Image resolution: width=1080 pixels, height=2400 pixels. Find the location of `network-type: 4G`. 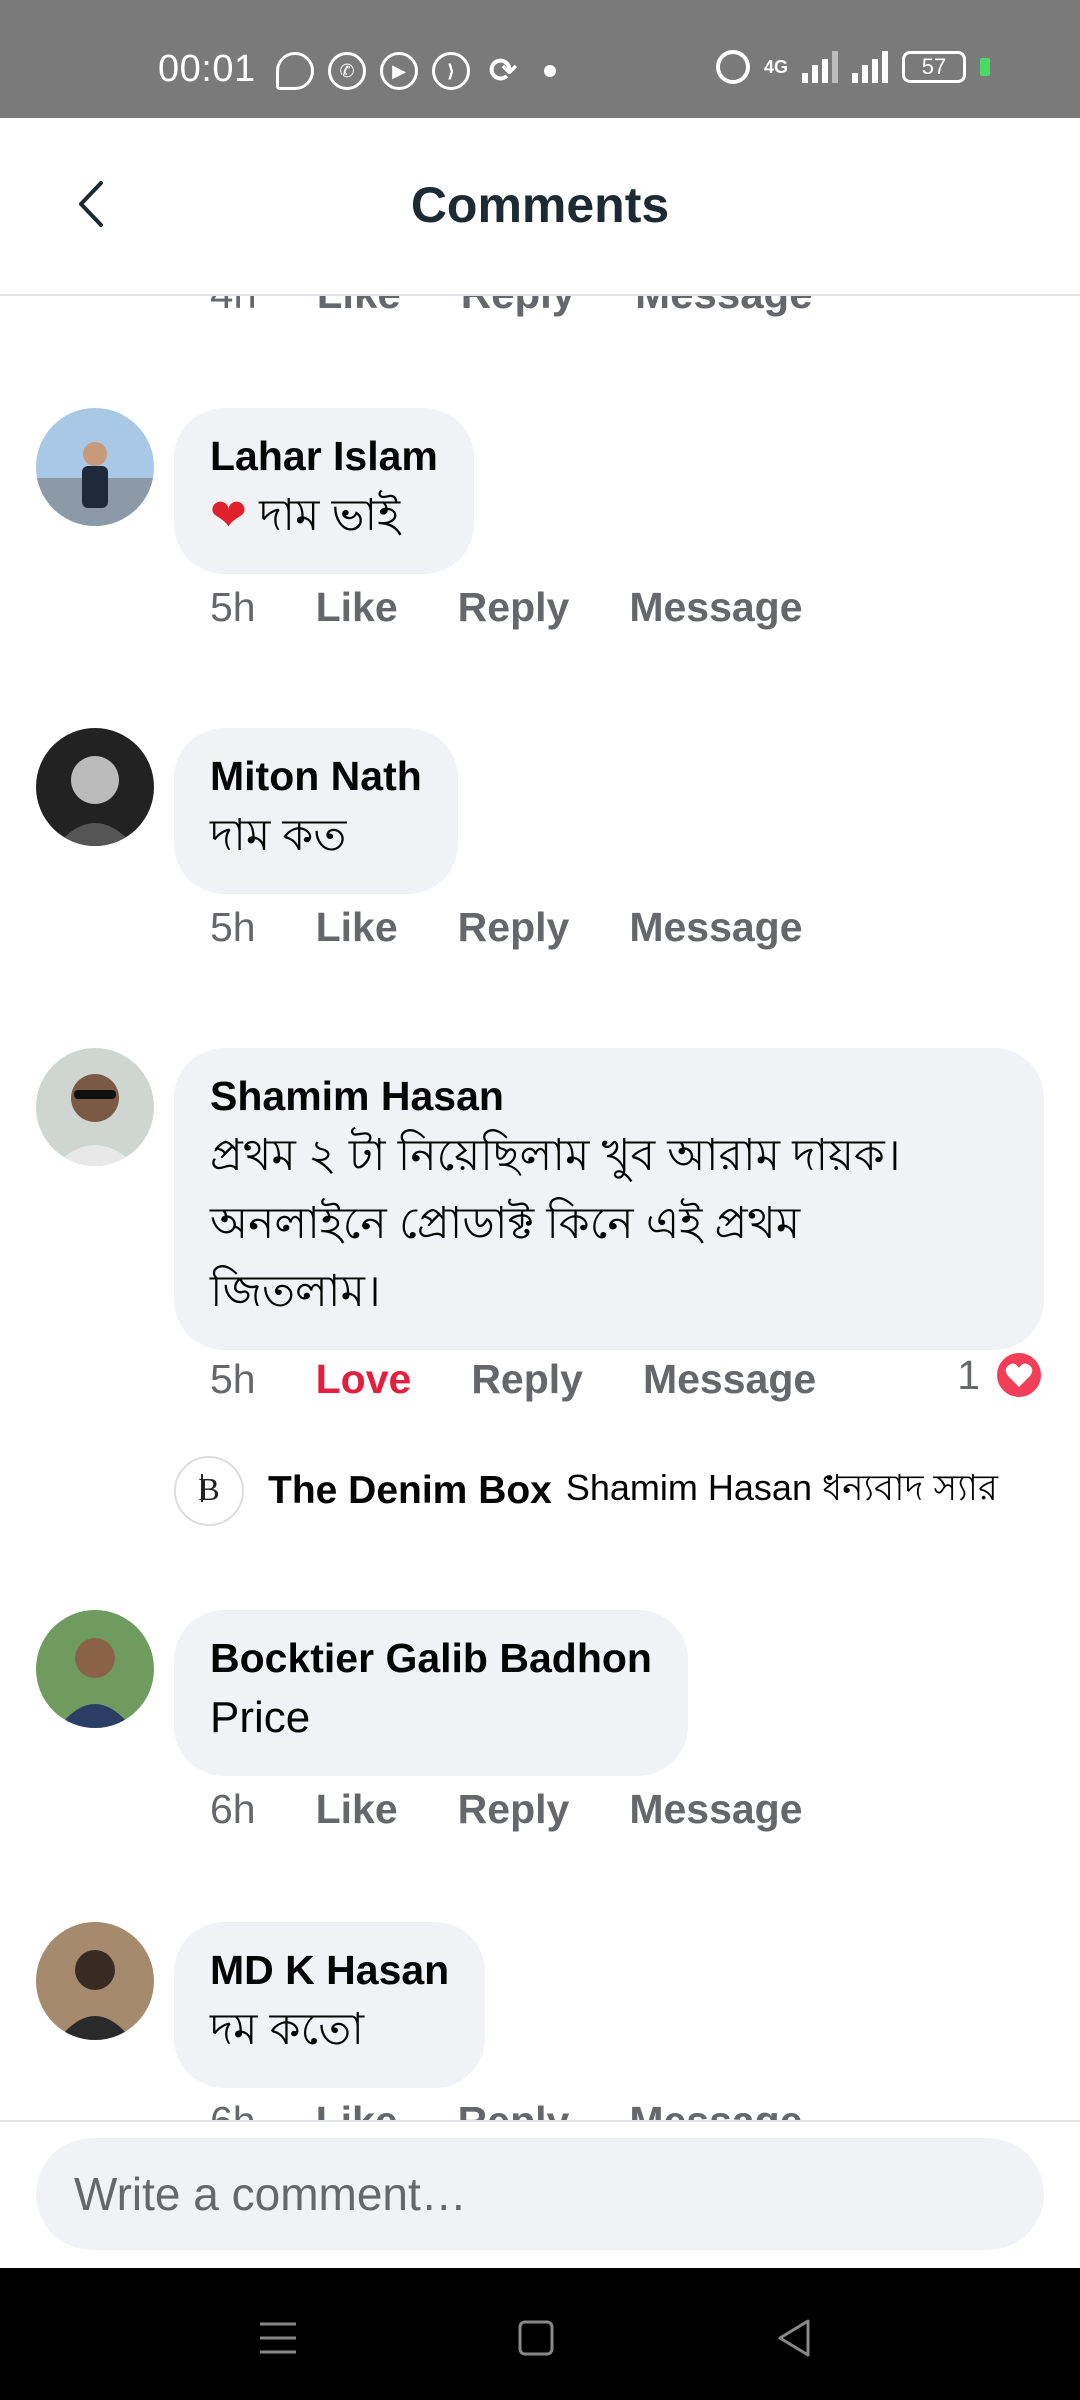

network-type: 4G is located at coordinates (775, 66).